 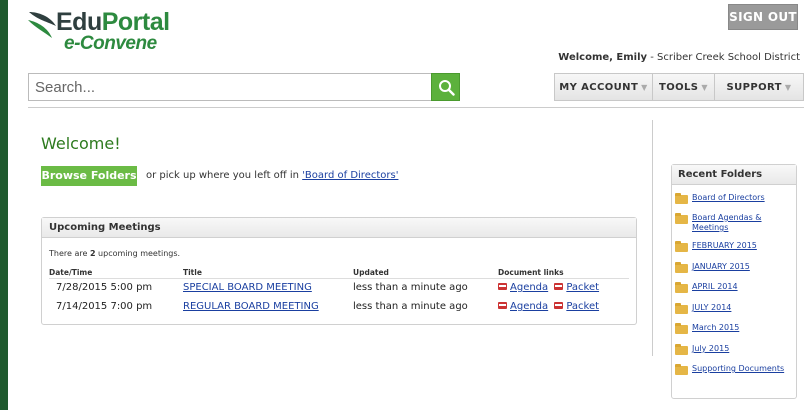 What do you see at coordinates (742, 287) in the screenshot?
I see `folder-link: APRIL 2014` at bounding box center [742, 287].